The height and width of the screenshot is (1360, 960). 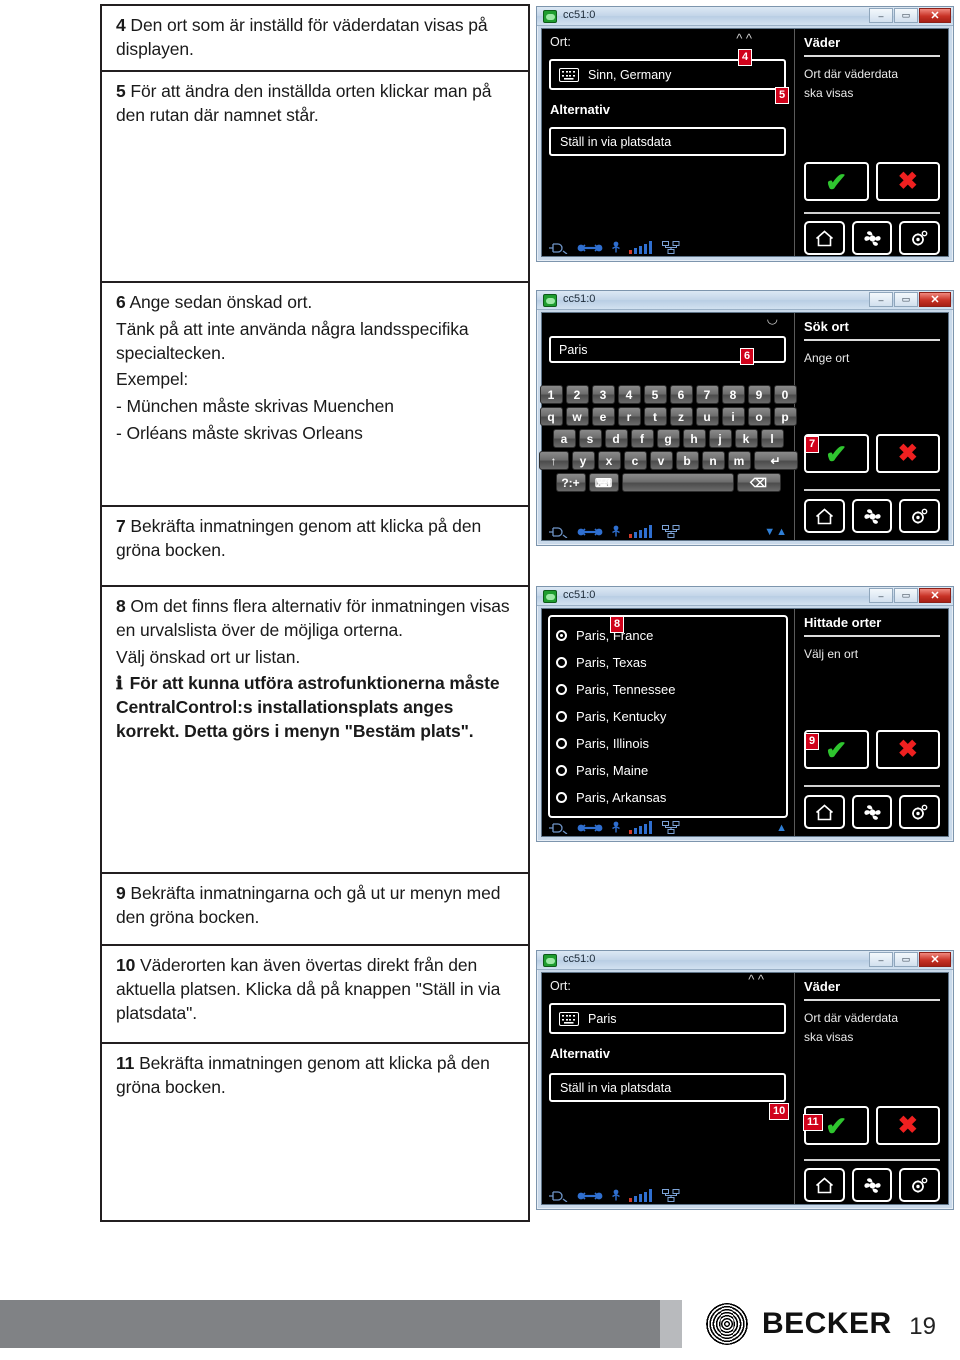 What do you see at coordinates (603, 394) in the screenshot?
I see `key-3: 3` at bounding box center [603, 394].